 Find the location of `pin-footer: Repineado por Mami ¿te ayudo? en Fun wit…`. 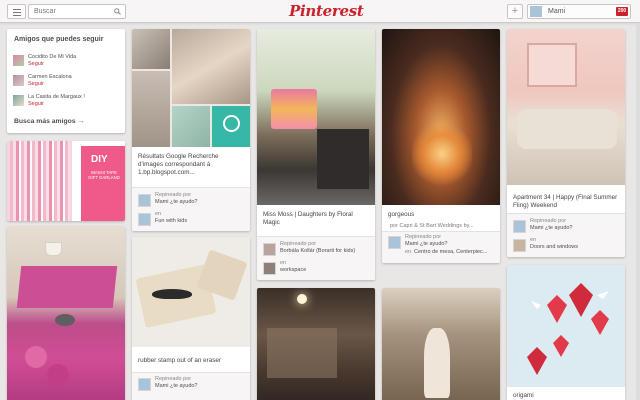

pin-footer: Repineado por Mami ¿te ayudo? en Fun wit… is located at coordinates (191, 209).